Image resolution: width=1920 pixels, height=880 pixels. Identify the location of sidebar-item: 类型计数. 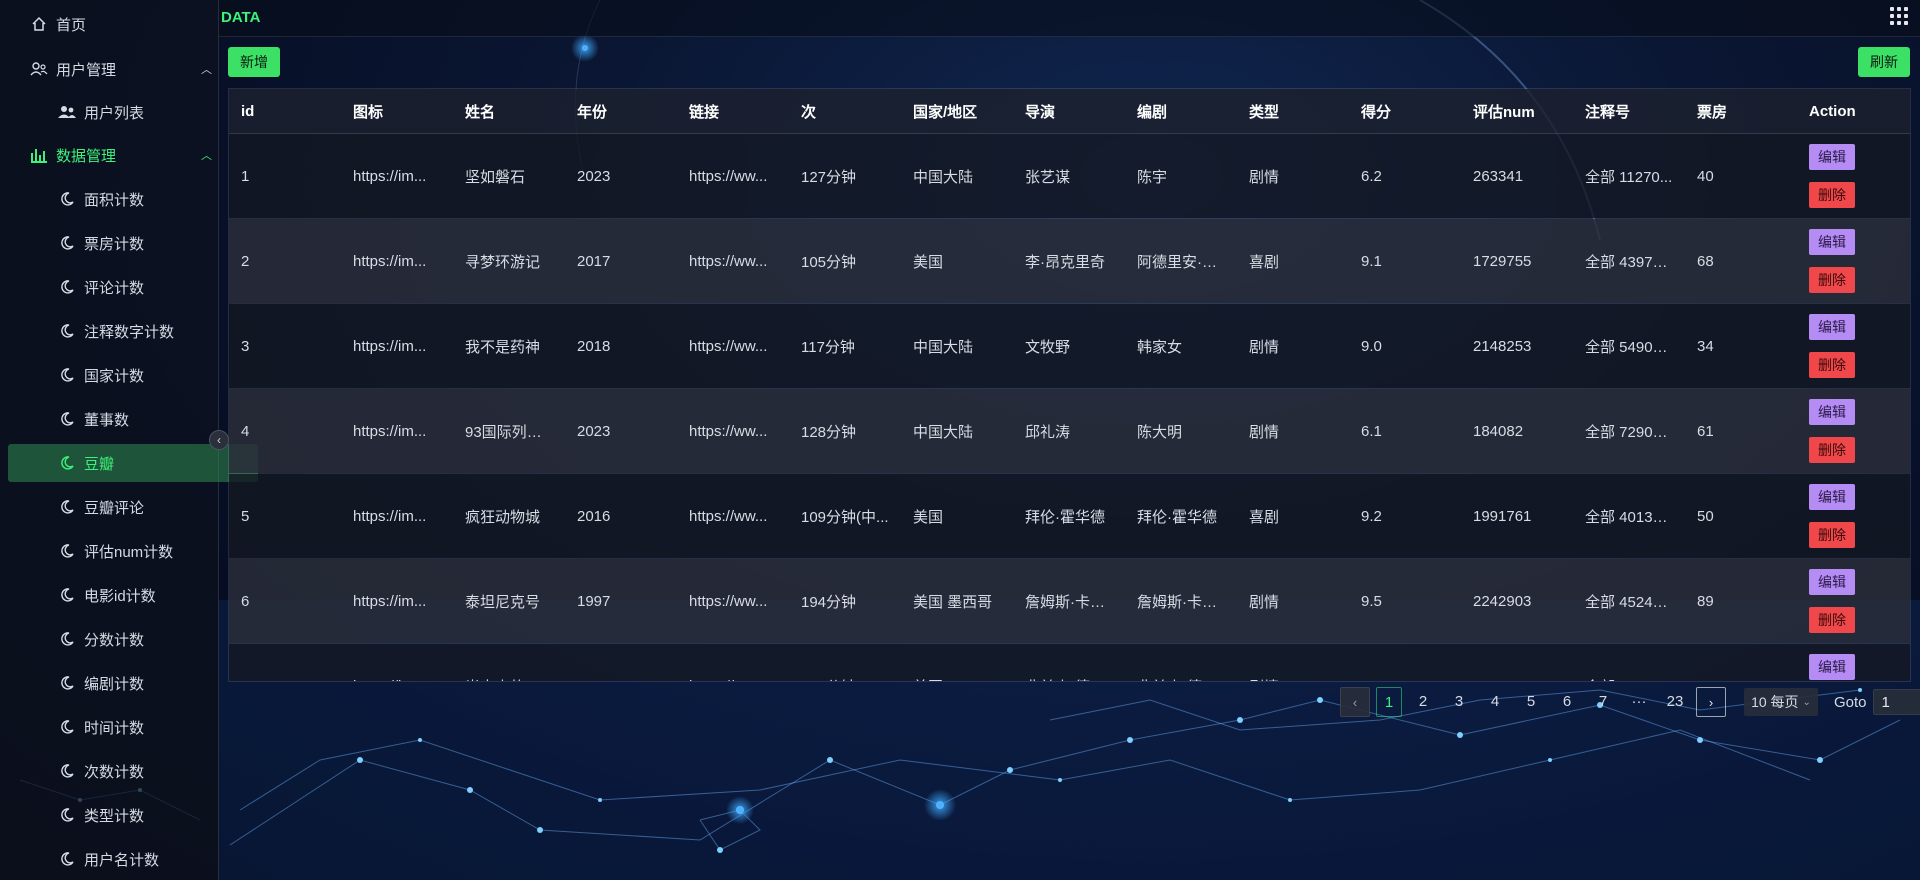
(133, 815).